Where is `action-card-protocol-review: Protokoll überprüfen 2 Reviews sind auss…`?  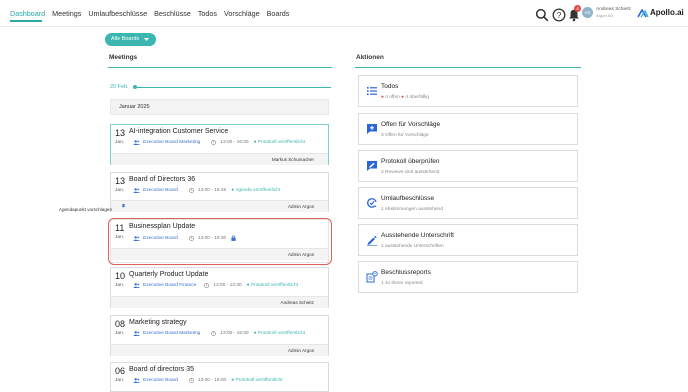 action-card-protocol-review: Protokoll überprüfen 2 Reviews sind auss… is located at coordinates (468, 166).